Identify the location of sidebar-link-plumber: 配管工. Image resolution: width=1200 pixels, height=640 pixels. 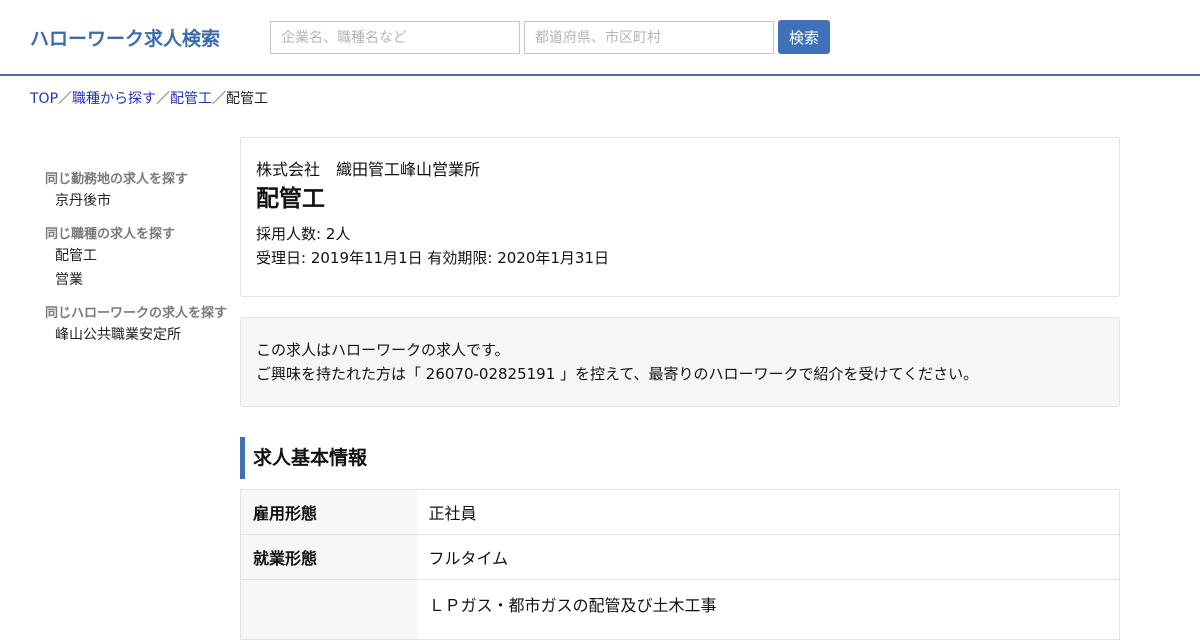
(145, 256).